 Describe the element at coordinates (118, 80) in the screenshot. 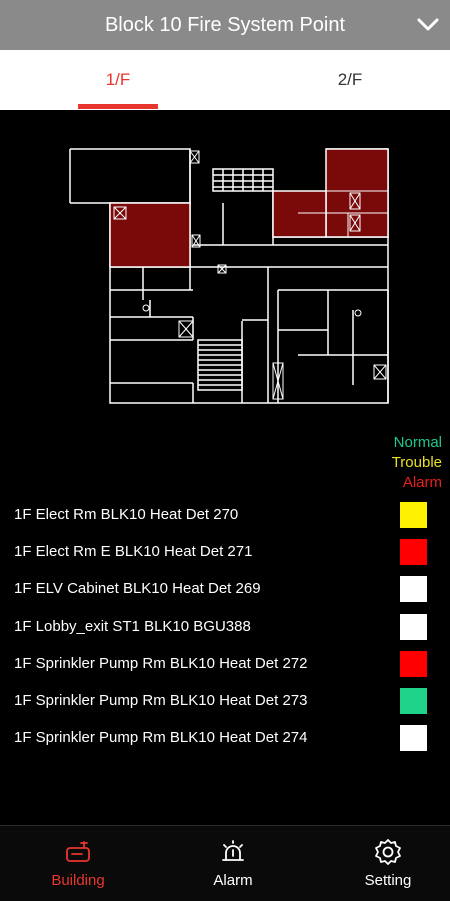

I see `tab-1f: 1/F` at that location.